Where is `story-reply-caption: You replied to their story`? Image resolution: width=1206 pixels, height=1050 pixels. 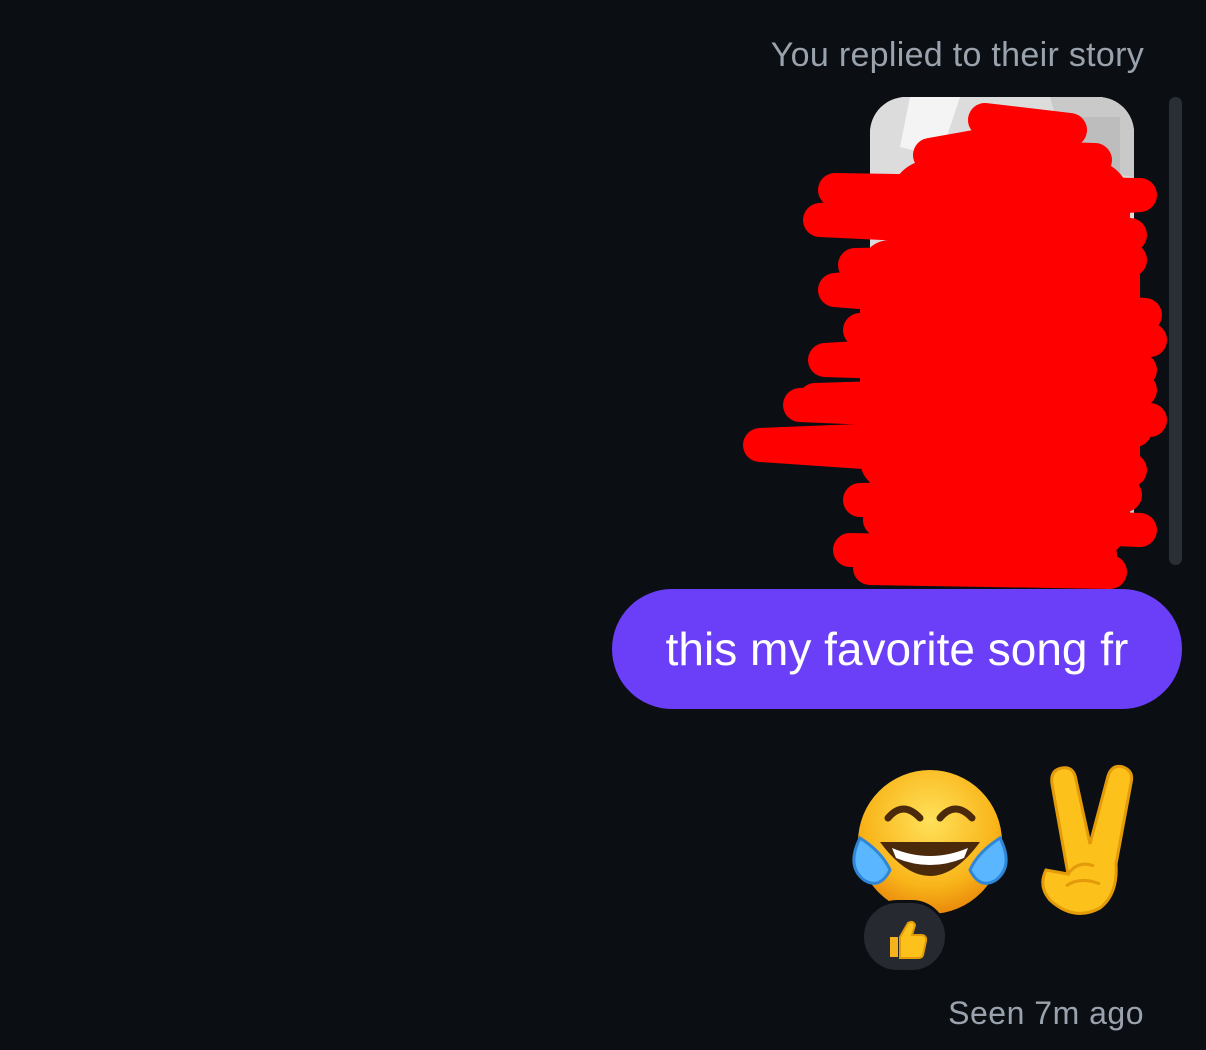
story-reply-caption: You replied to their story is located at coordinates (957, 55).